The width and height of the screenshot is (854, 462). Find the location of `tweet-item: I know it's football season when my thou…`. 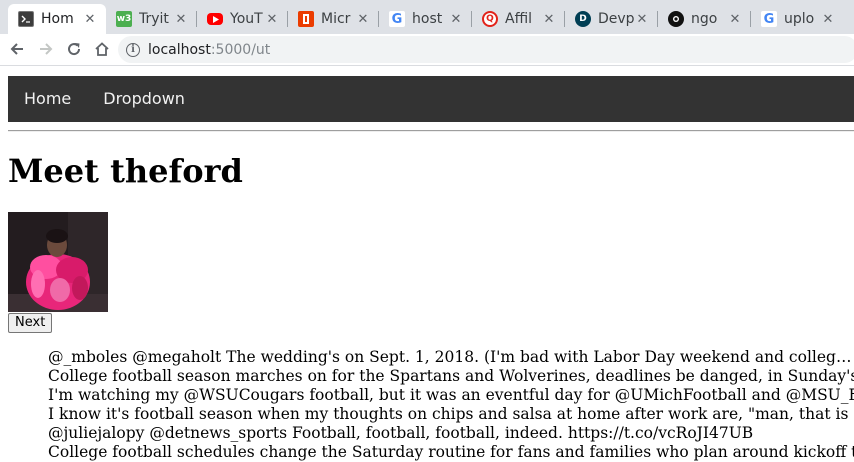

tweet-item: I know it's football season when my thou… is located at coordinates (451, 414).